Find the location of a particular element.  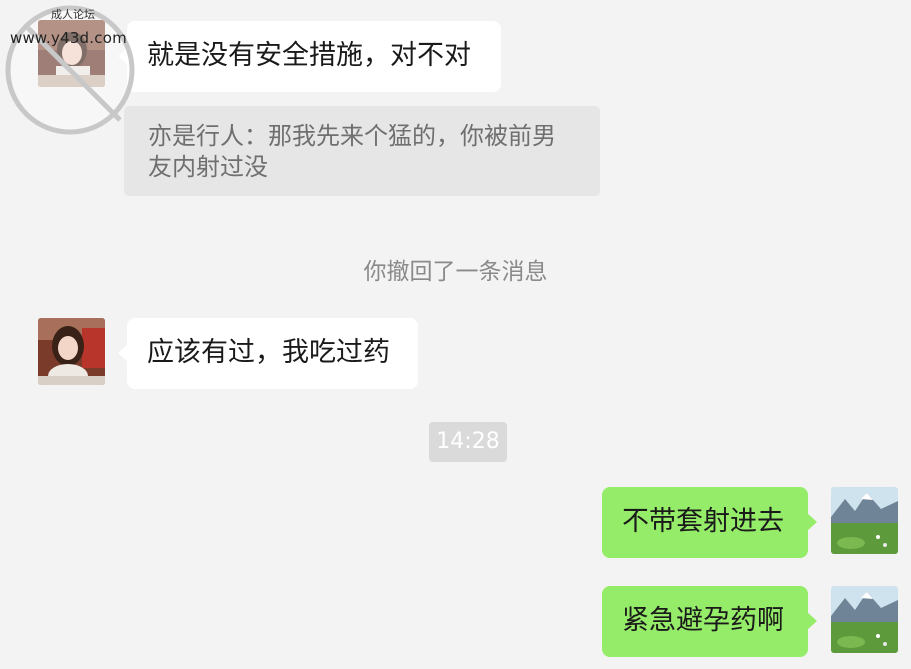

message-text: 不带套射进去 is located at coordinates (703, 521).